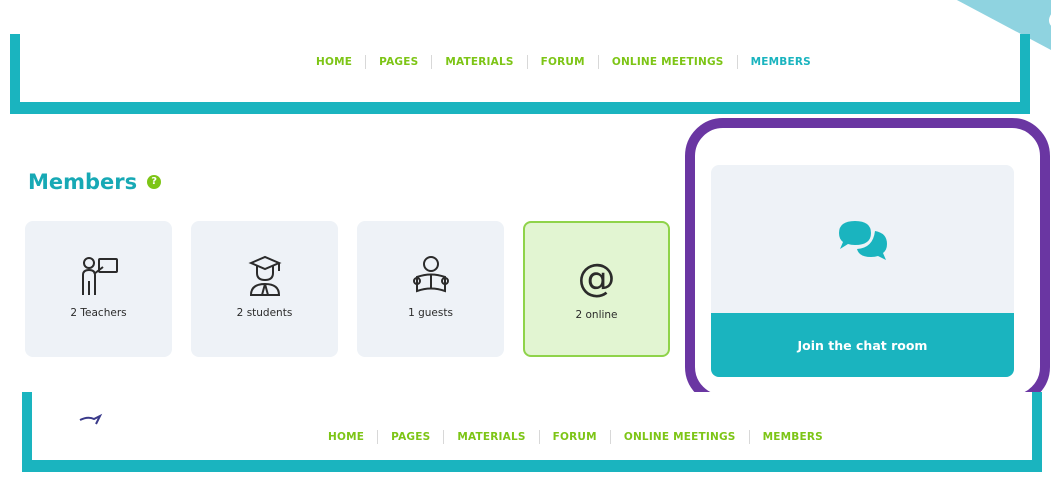 This screenshot has height=484, width=1051. Describe the element at coordinates (91, 419) in the screenshot. I see `logo-scribble-icon` at that location.